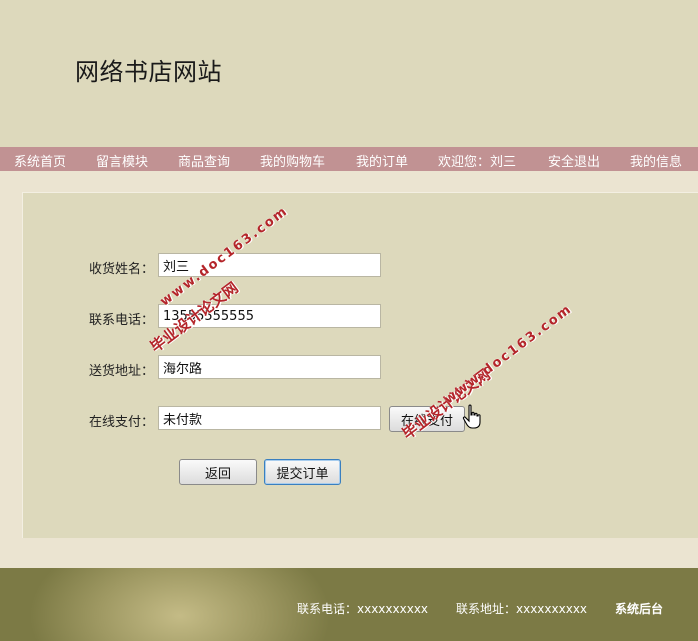  What do you see at coordinates (639, 608) in the screenshot?
I see `footer-admin-link: 系统后台` at bounding box center [639, 608].